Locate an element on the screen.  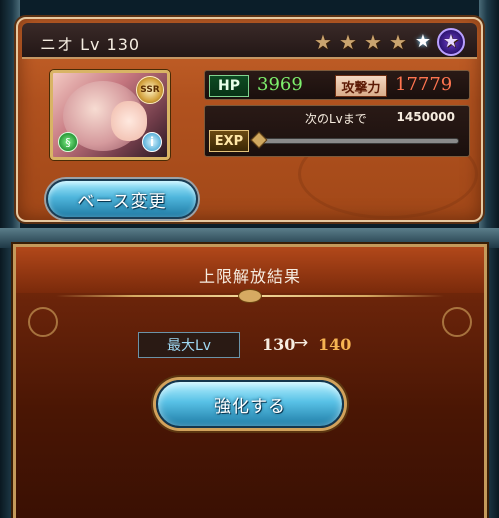
exp-next-label: 次のLvまで is located at coordinates (336, 119).